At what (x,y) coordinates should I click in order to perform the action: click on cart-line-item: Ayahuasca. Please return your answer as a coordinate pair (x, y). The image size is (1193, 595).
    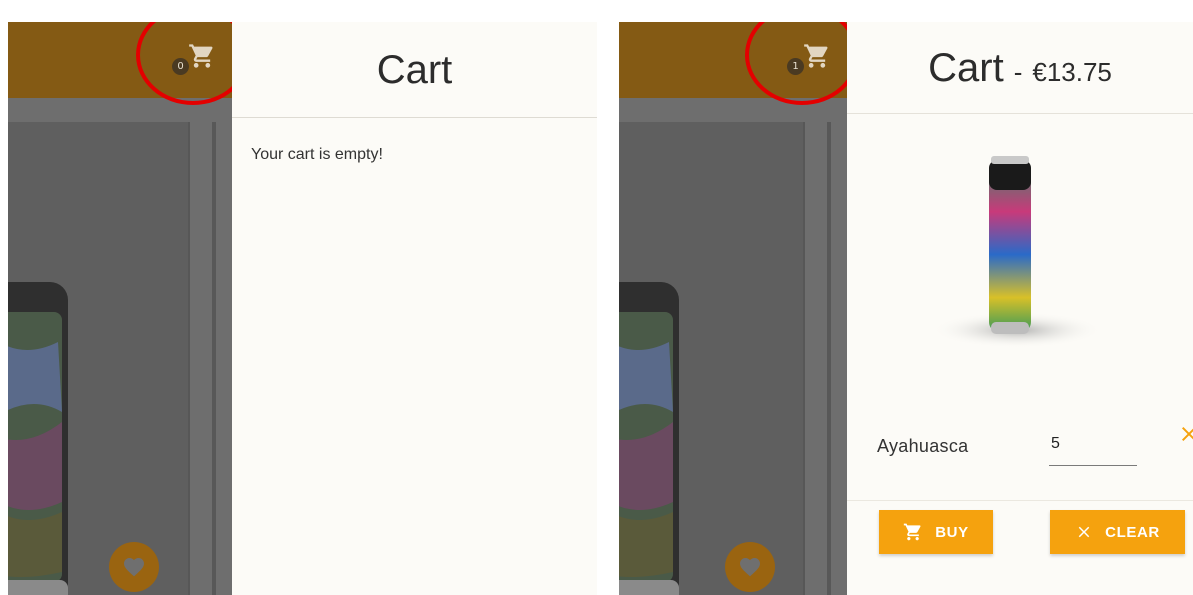
    Looking at the image, I should click on (1035, 447).